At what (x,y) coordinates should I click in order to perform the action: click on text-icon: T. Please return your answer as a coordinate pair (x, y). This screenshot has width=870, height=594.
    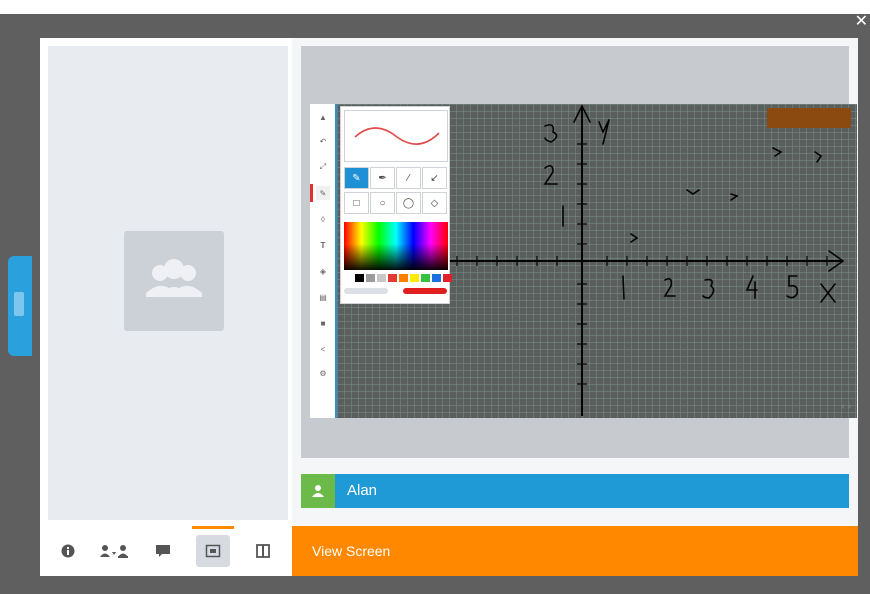
    Looking at the image, I should click on (323, 245).